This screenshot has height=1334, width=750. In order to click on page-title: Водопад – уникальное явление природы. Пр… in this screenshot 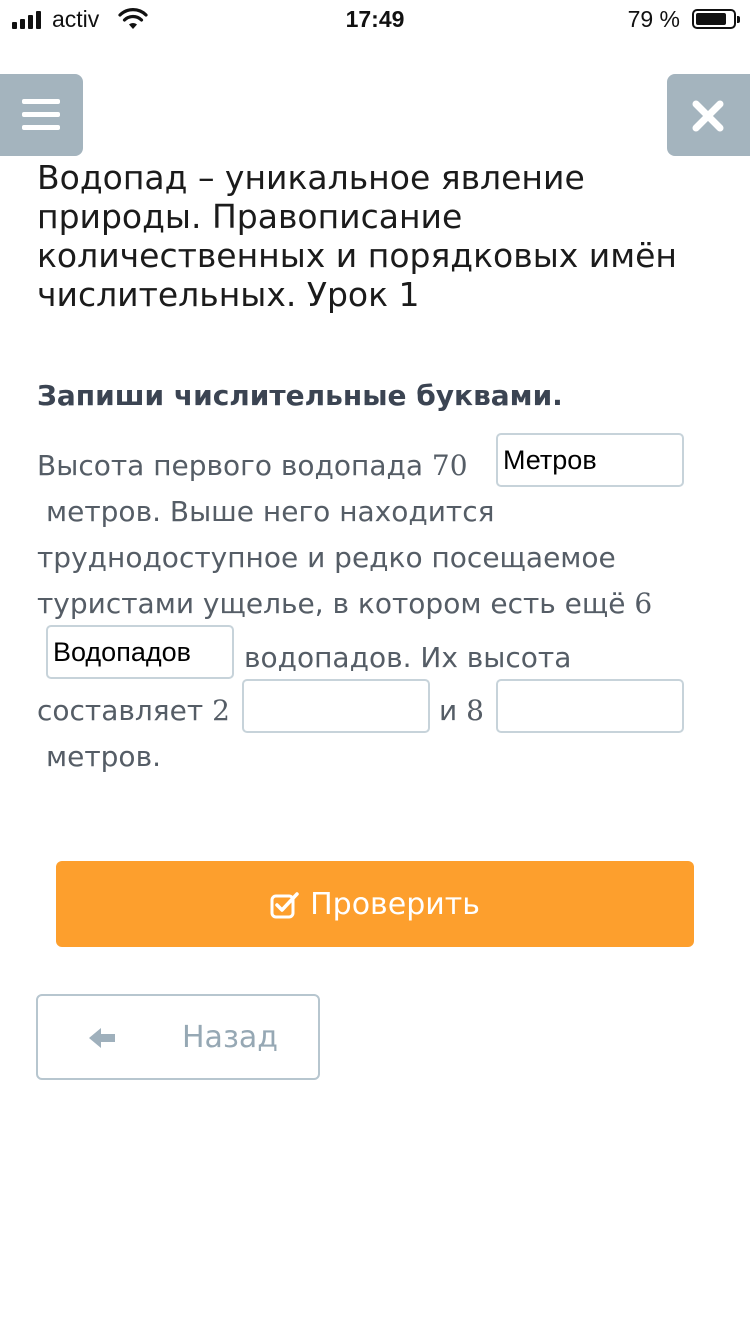, I will do `click(357, 236)`.